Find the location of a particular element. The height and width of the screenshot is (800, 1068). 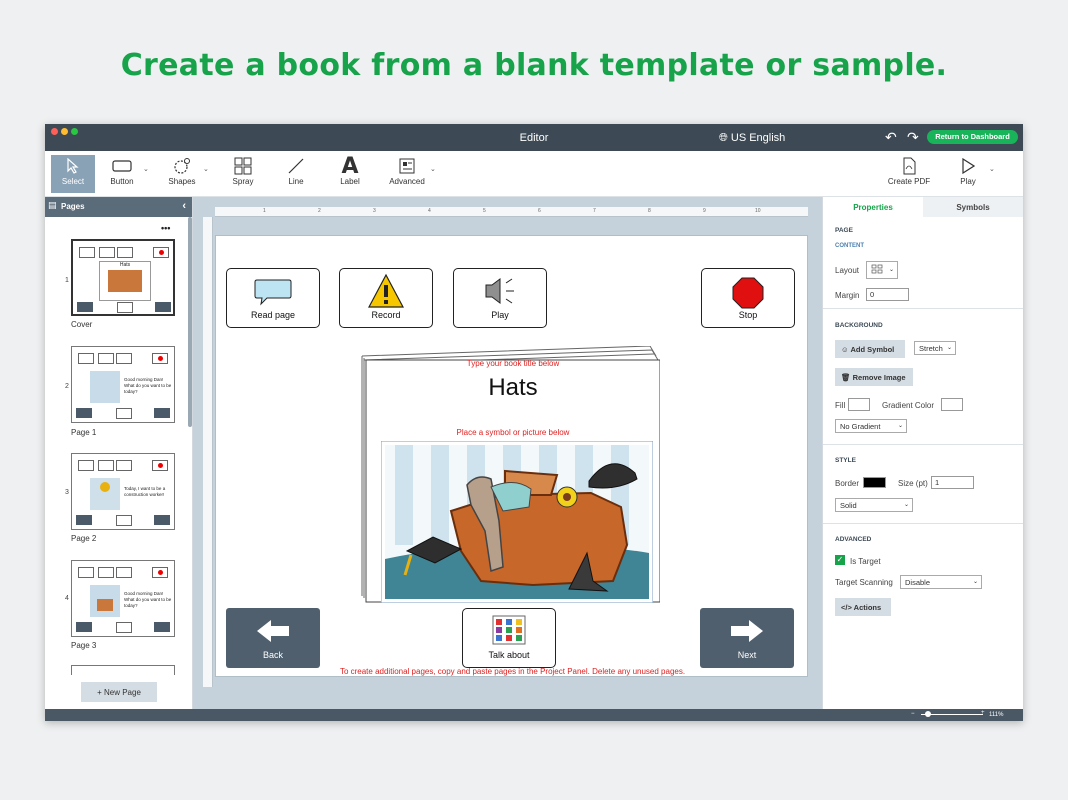

create-pdf-label: Create PDF is located at coordinates (909, 181).